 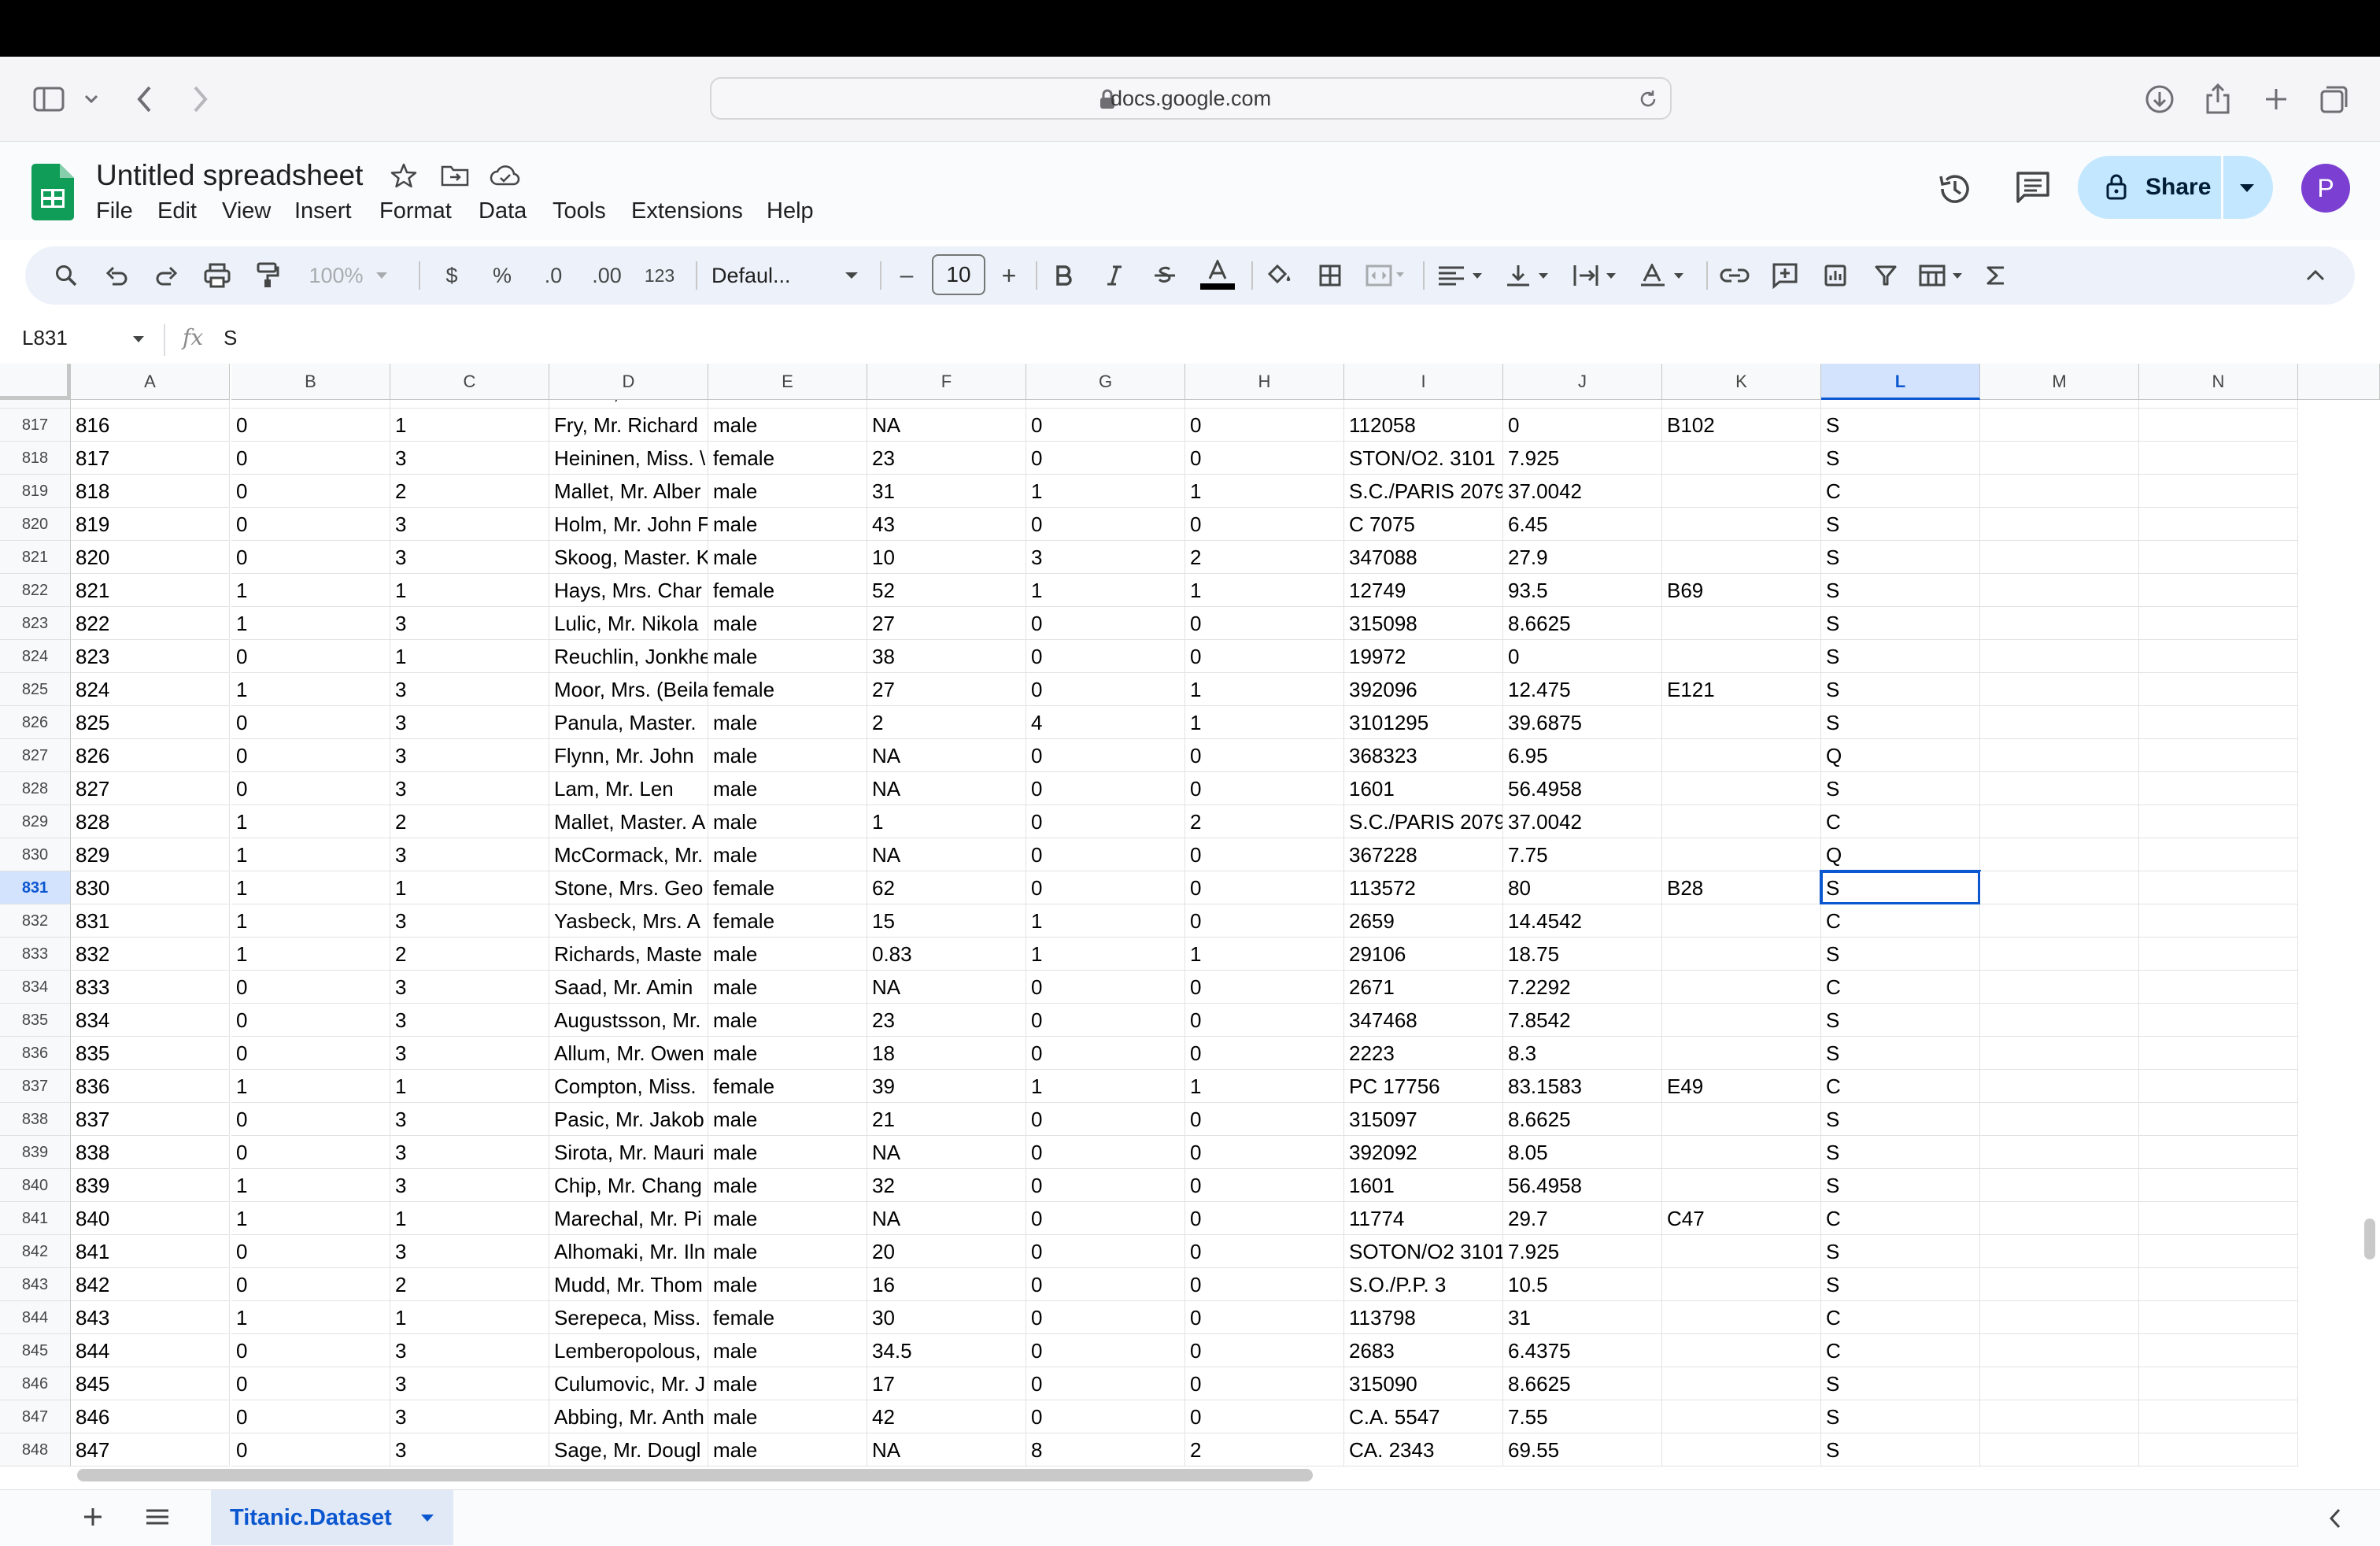 I want to click on column-header-k: K, so click(x=1741, y=382).